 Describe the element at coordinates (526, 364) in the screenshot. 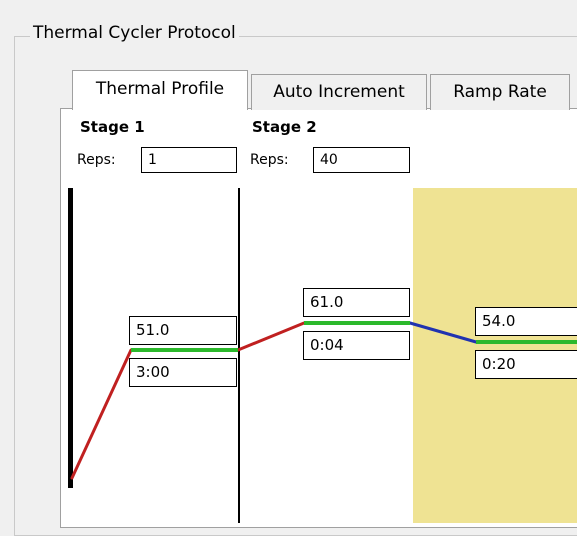

I see `step-3-time-input: 0:20` at that location.